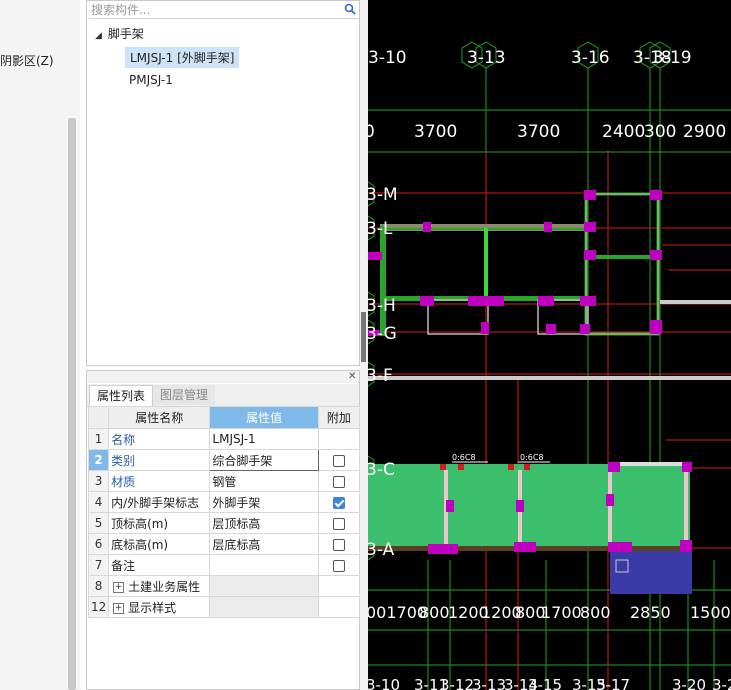 This screenshot has width=731, height=690. What do you see at coordinates (159, 460) in the screenshot?
I see `property-name: 类别` at bounding box center [159, 460].